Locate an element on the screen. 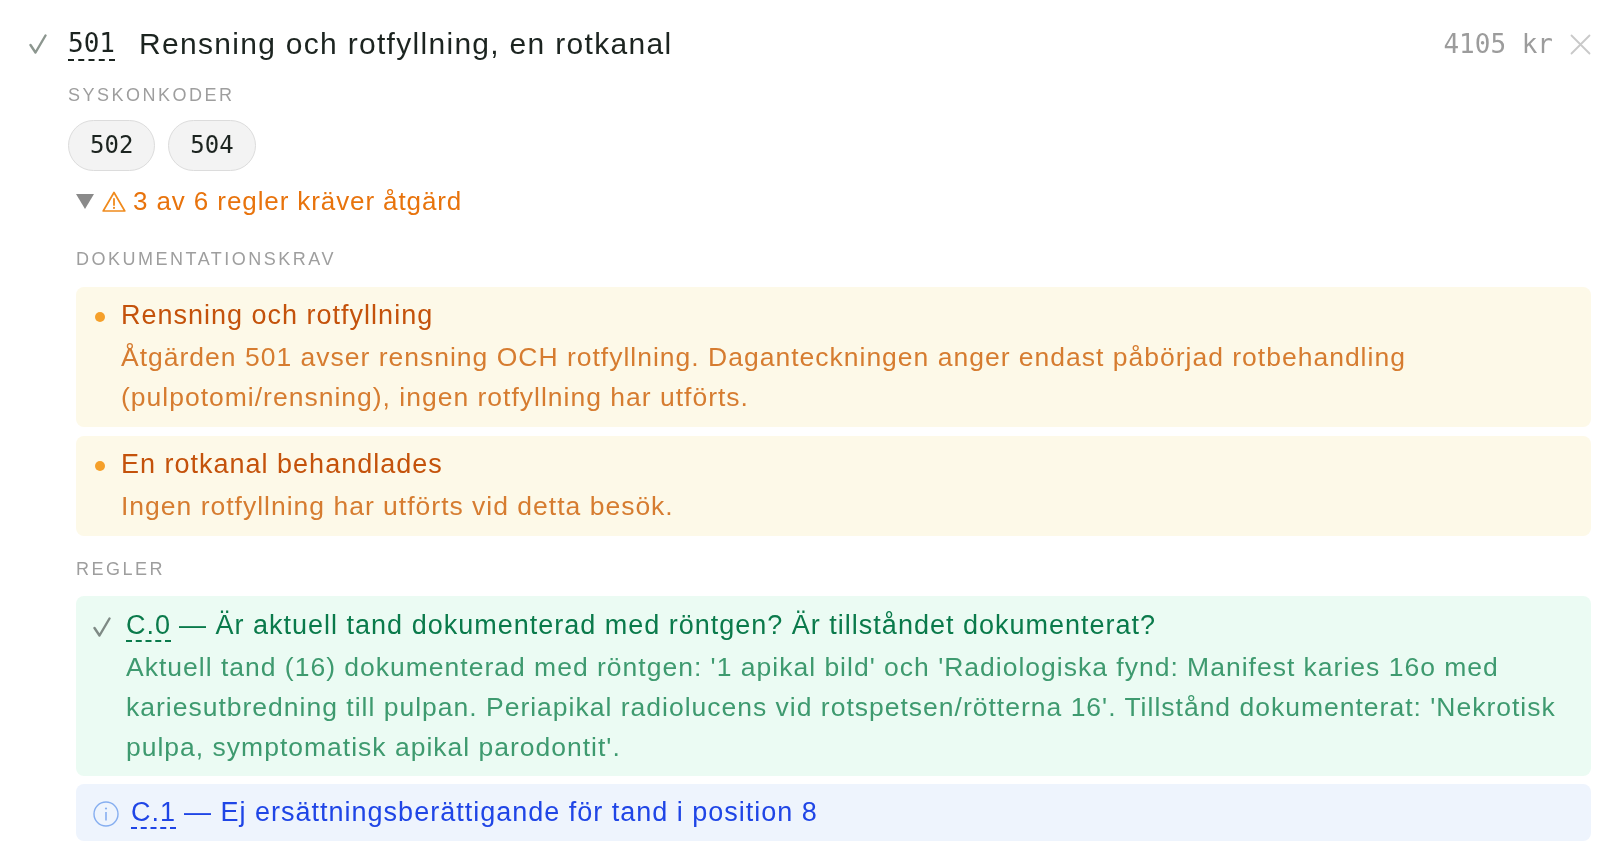 The height and width of the screenshot is (854, 1622). price: 4105 kr is located at coordinates (1498, 44).